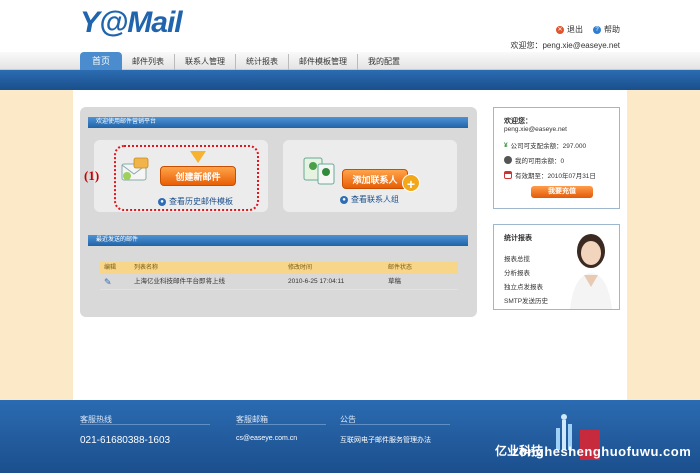 Image resolution: width=700 pixels, height=473 pixels. What do you see at coordinates (113, 281) in the screenshot?
I see `edit-icon: ✎` at bounding box center [113, 281].